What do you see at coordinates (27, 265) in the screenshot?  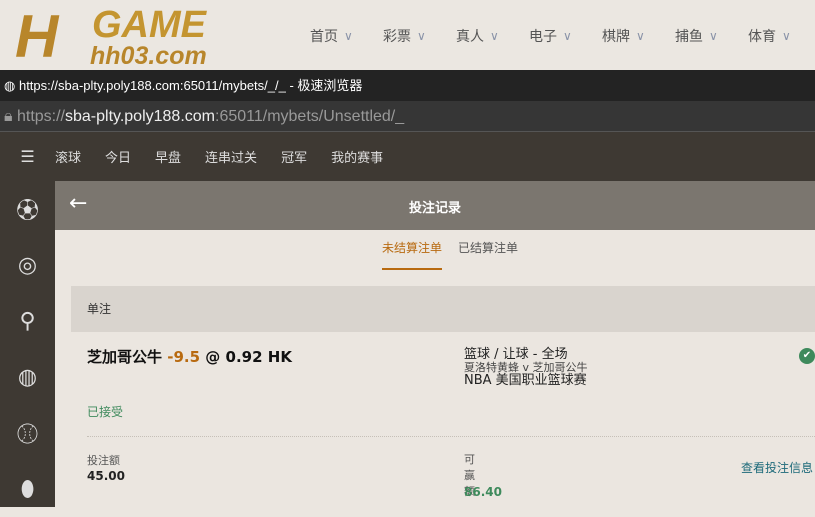 I see `basketball-icon: ◎` at bounding box center [27, 265].